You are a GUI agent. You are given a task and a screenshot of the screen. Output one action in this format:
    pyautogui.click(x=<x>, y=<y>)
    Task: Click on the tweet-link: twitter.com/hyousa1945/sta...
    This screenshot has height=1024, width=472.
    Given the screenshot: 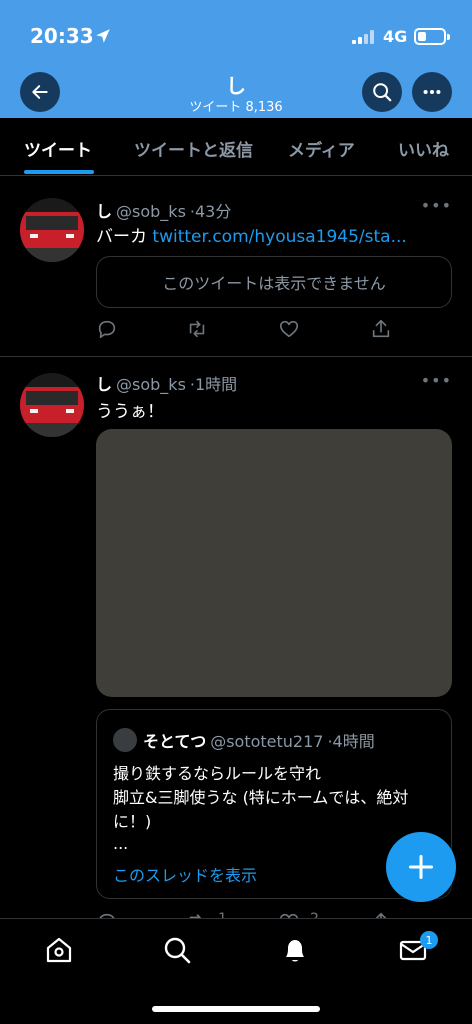 What is the action you would take?
    pyautogui.click(x=279, y=237)
    